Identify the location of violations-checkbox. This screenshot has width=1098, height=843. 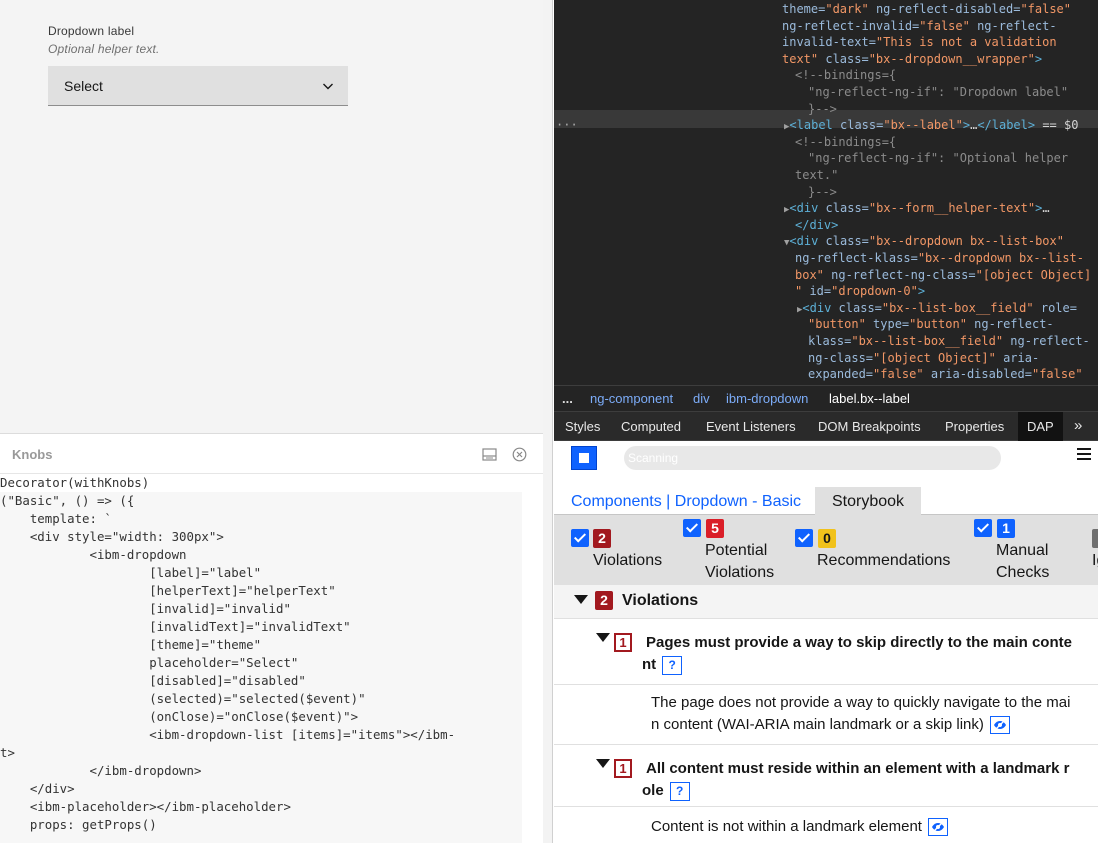
(580, 538).